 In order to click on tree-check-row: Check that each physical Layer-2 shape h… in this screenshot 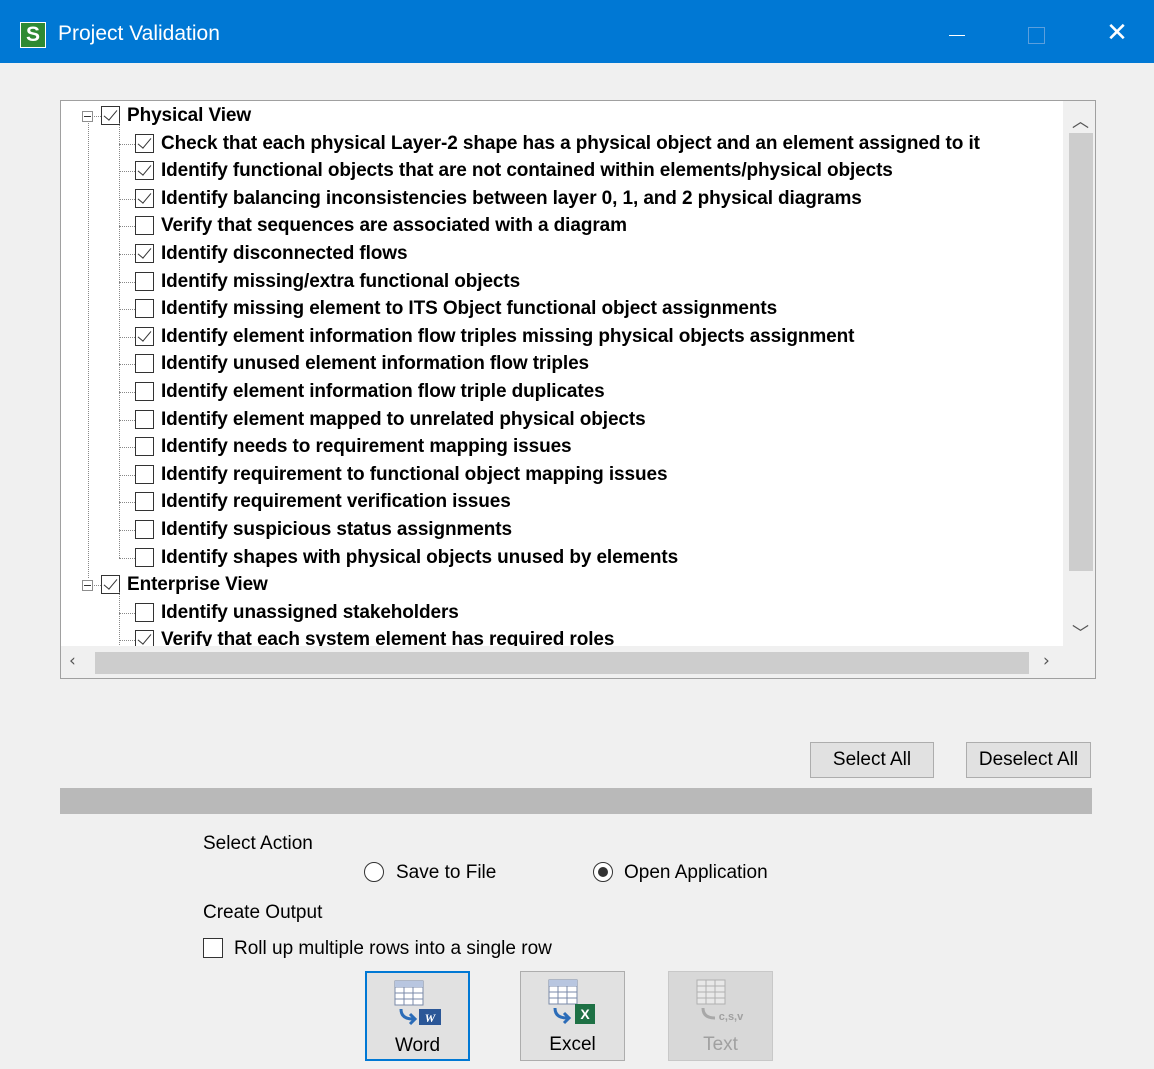, I will do `click(562, 144)`.